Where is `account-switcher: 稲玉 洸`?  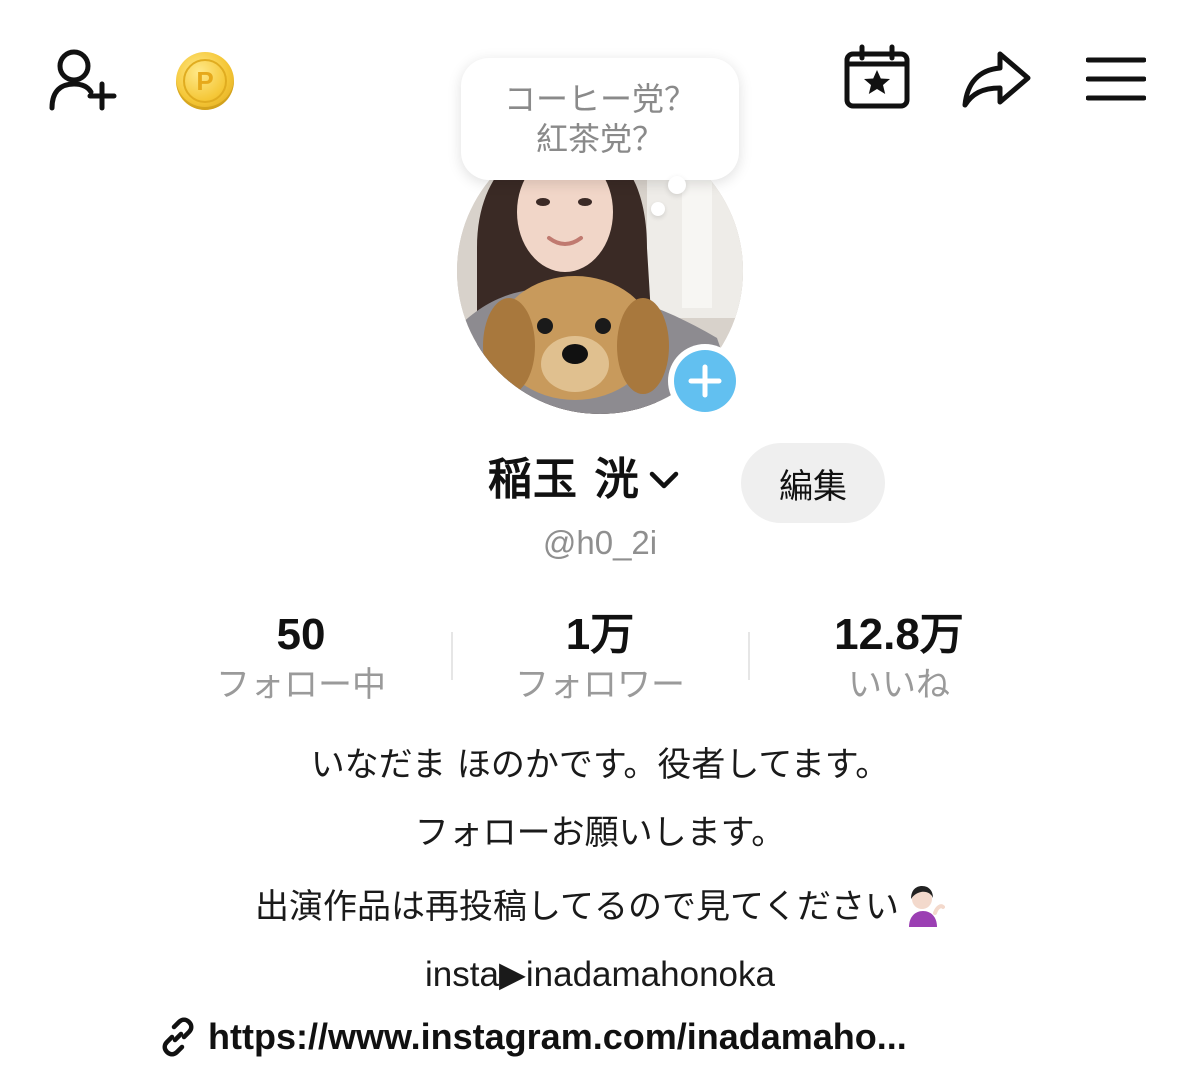
account-switcher: 稲玉 洸 is located at coordinates (584, 480).